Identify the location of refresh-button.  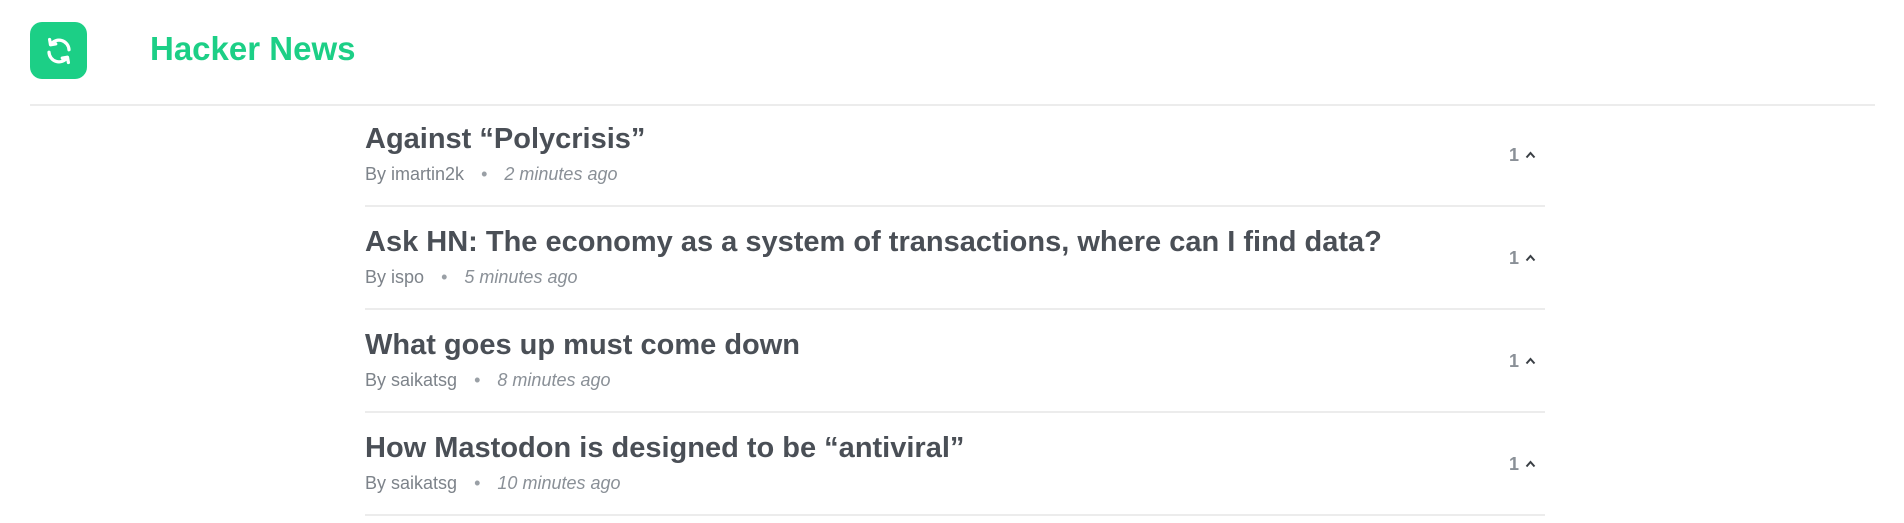
(58, 50).